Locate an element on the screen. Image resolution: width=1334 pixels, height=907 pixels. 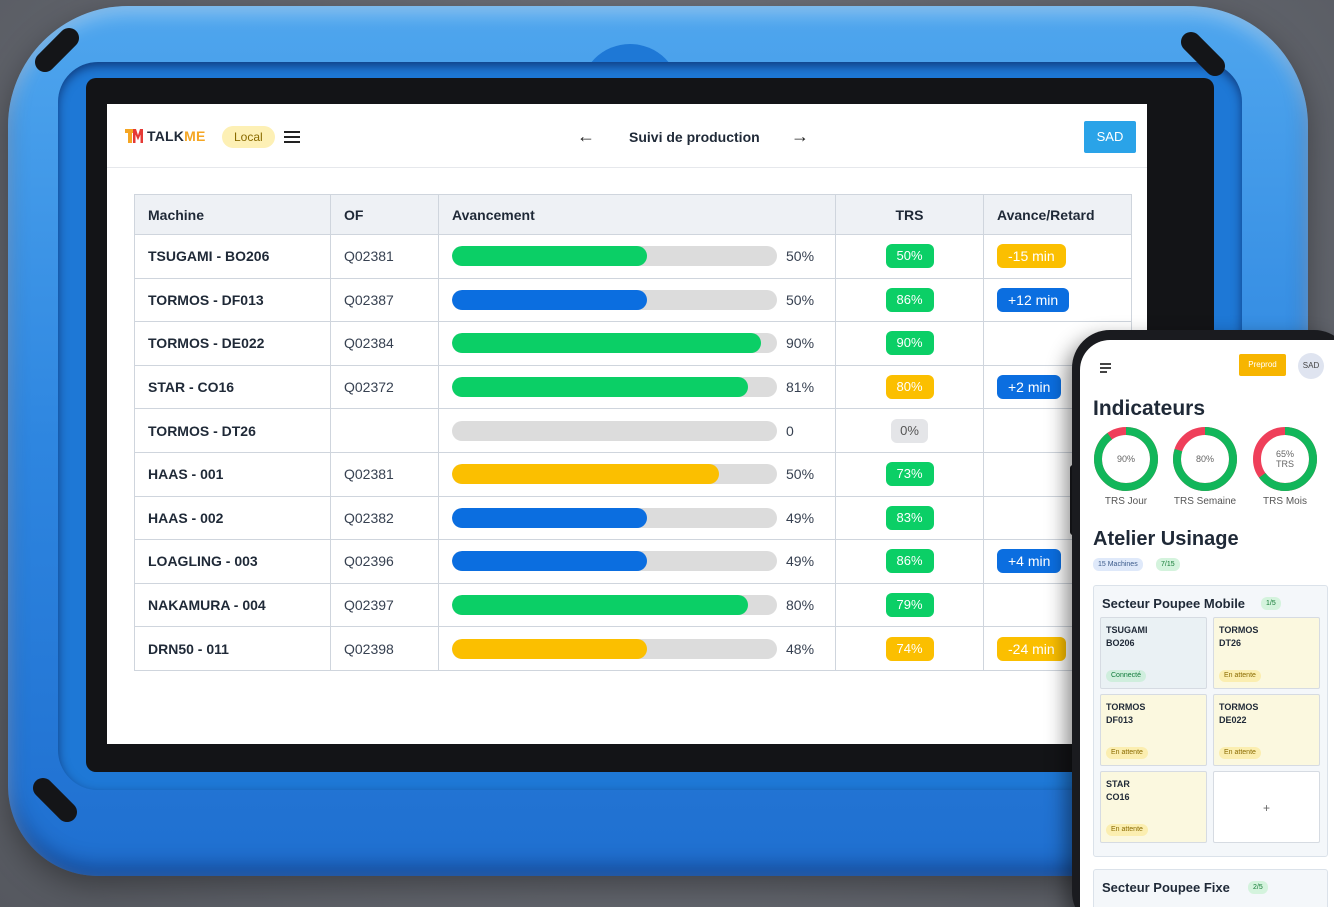
machine-card: TORMOS DT26 En attente is located at coordinates (1266, 653).